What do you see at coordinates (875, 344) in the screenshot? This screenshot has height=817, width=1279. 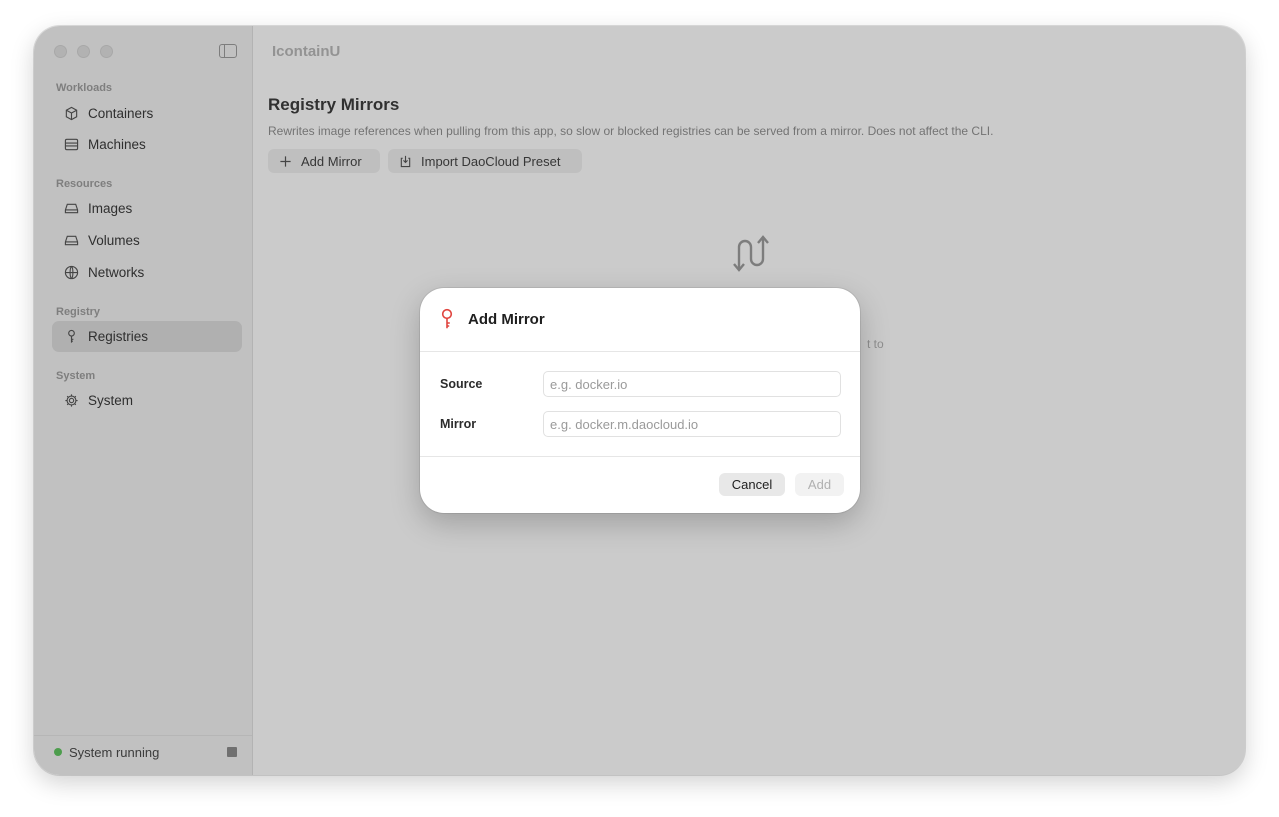 I see `empty-state-hint: t to` at bounding box center [875, 344].